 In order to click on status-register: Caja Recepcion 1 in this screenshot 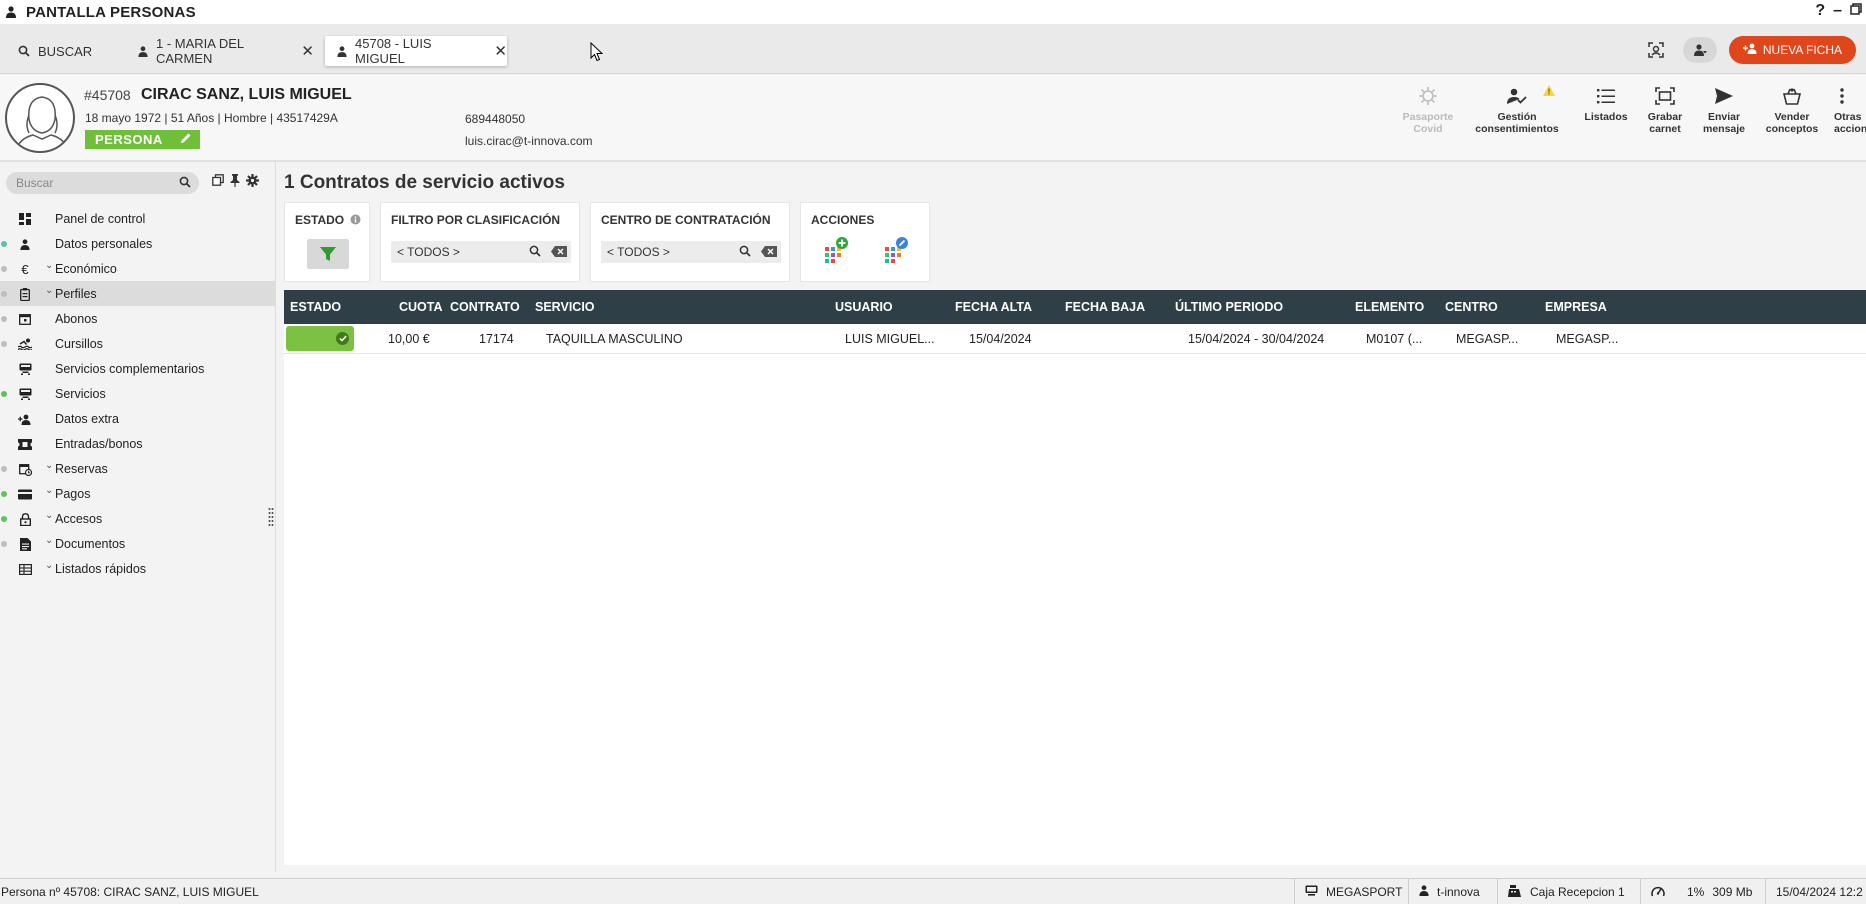, I will do `click(1568, 891)`.